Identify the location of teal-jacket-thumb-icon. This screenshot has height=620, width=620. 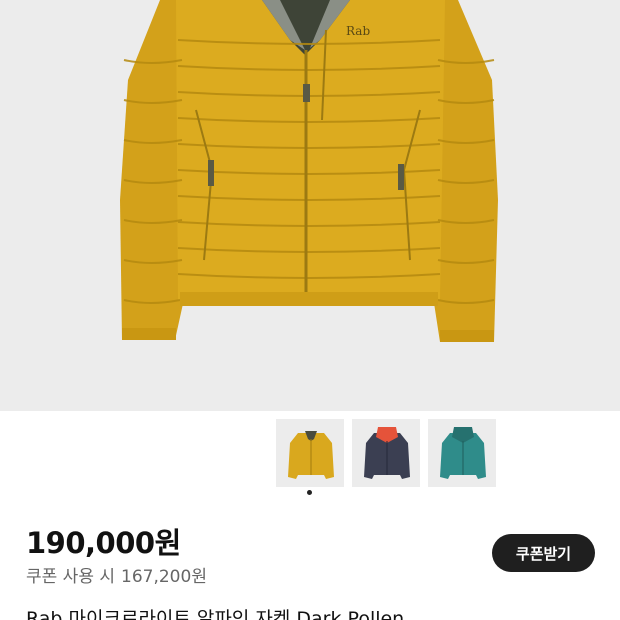
(463, 453).